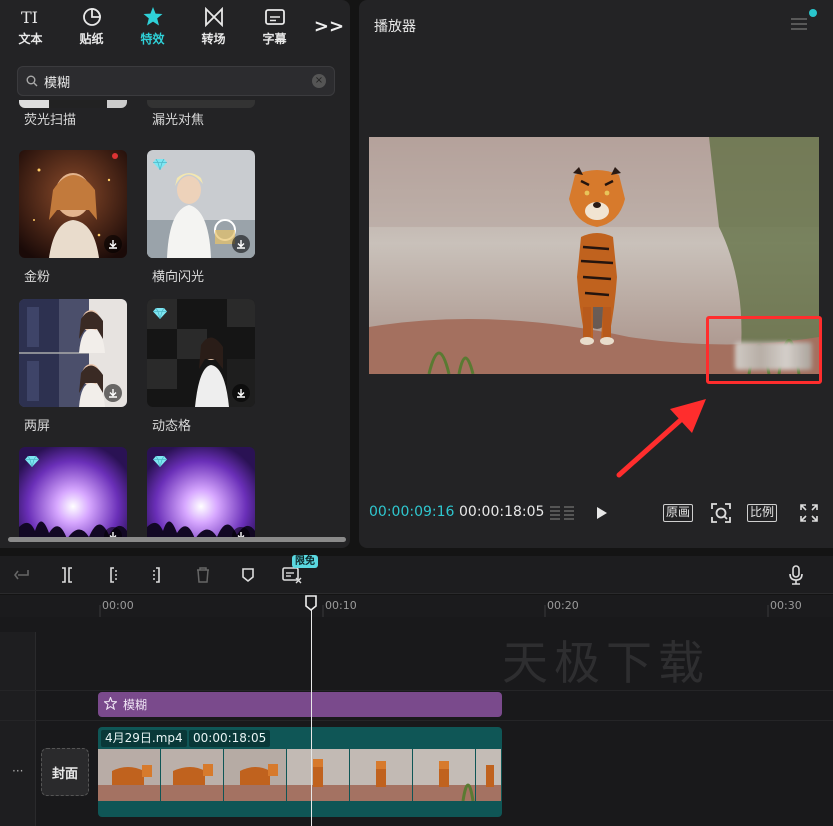 This screenshot has width=833, height=826. Describe the element at coordinates (395, 27) in the screenshot. I see `player-title: 播放器` at that location.